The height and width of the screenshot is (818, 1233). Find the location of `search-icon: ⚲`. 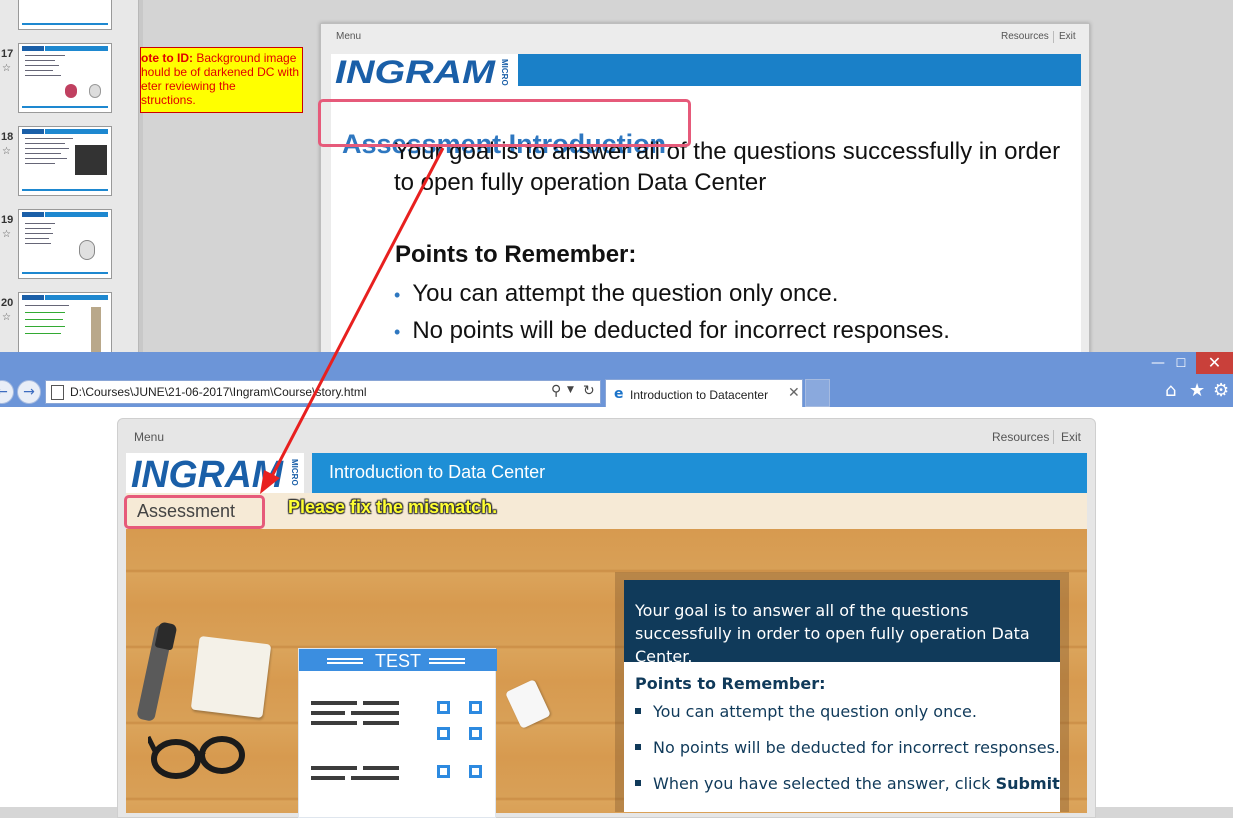

search-icon: ⚲ is located at coordinates (556, 391).